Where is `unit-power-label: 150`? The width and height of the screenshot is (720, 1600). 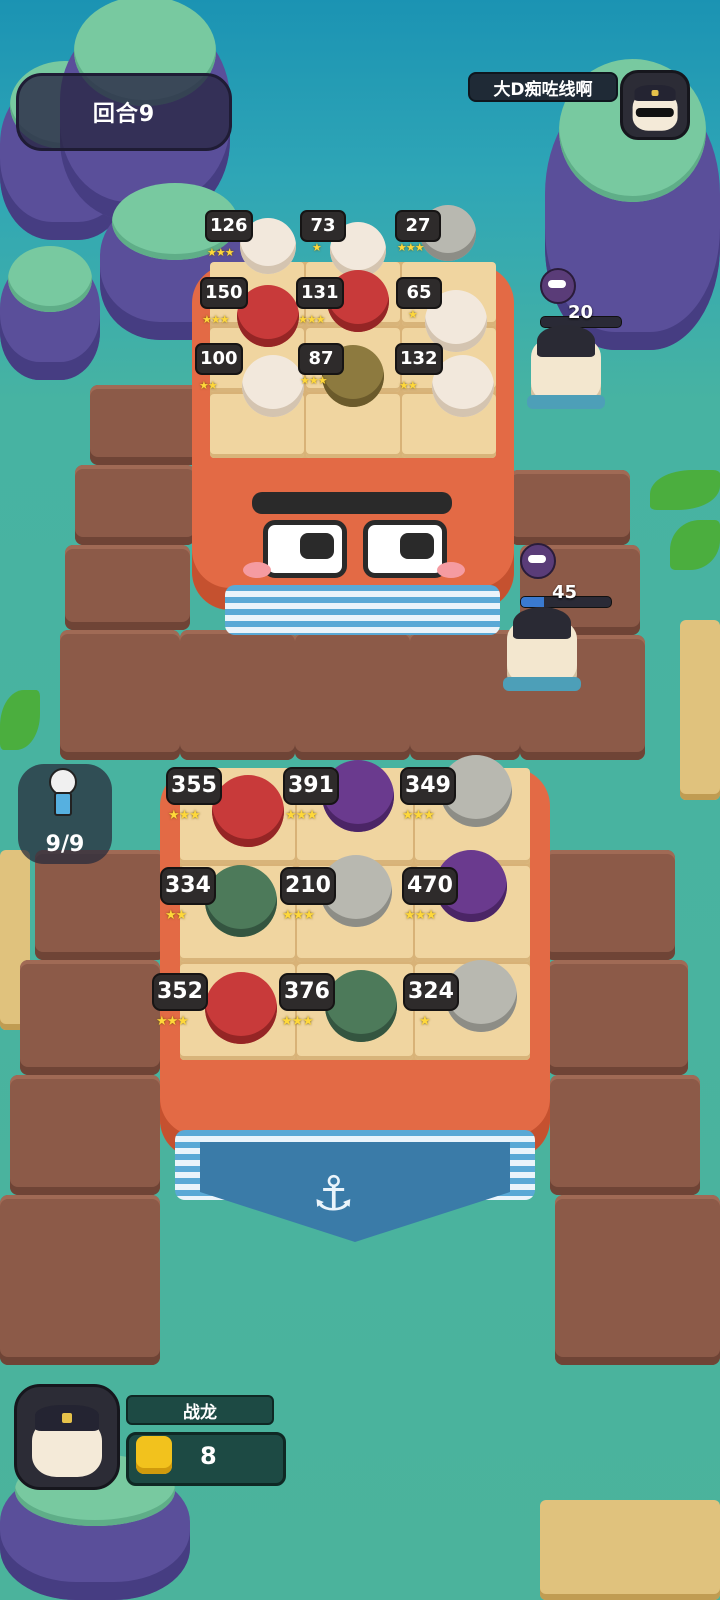
unit-power-label: 150 is located at coordinates (224, 293).